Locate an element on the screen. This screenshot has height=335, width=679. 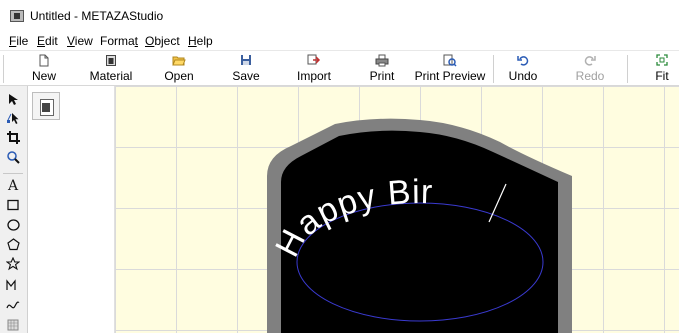
window-title: Untitled - METAZAStudio is located at coordinates (97, 16).